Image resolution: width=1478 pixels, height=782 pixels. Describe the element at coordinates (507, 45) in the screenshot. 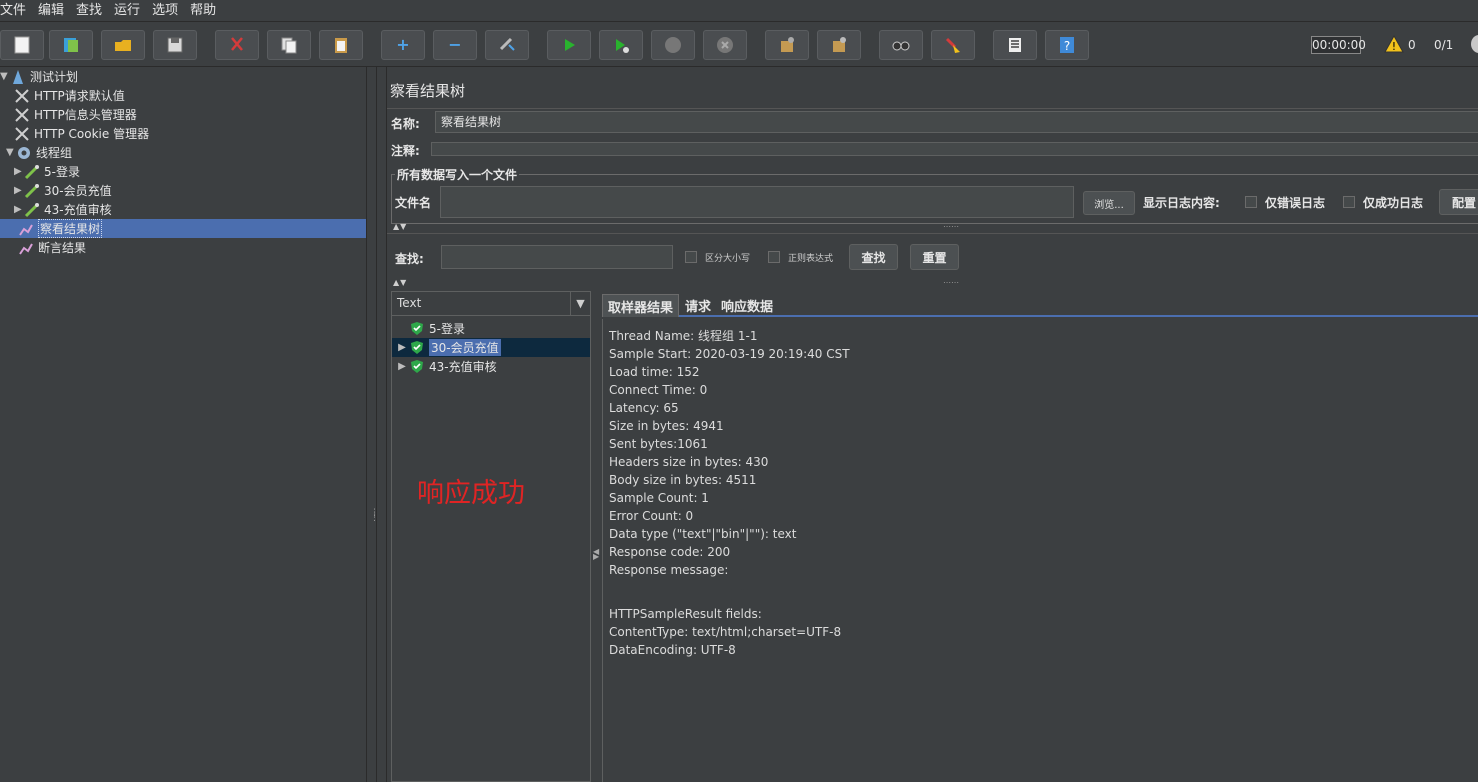

I see `toggle-button` at that location.